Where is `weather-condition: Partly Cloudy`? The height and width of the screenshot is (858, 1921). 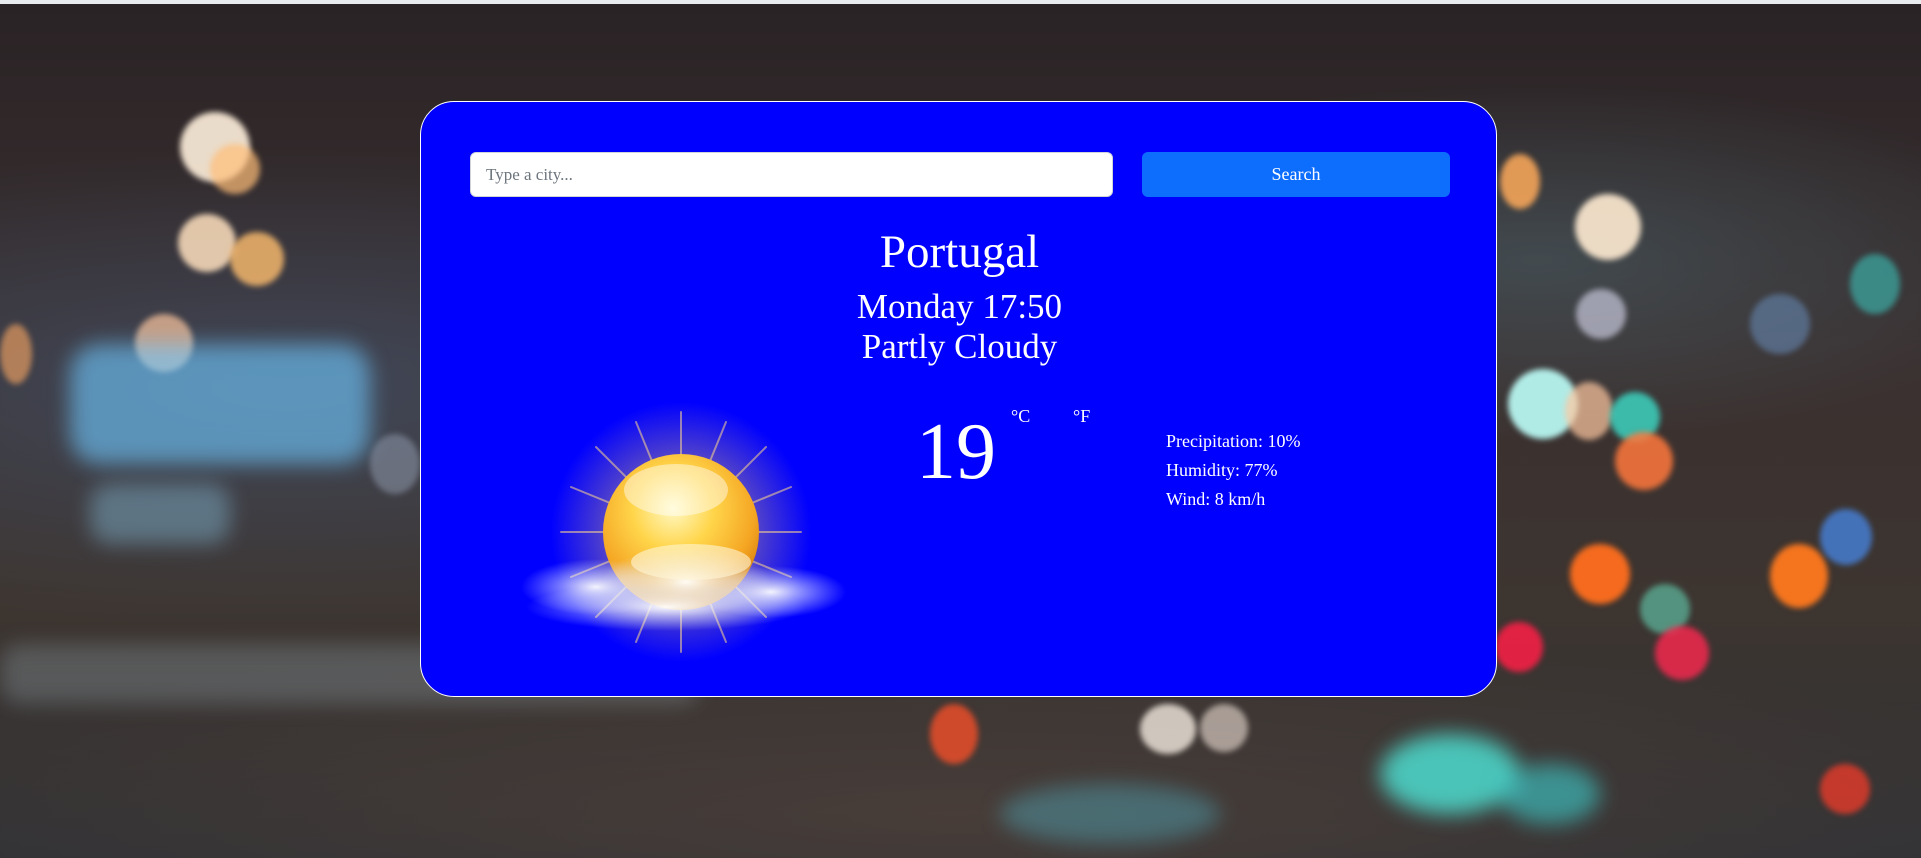 weather-condition: Partly Cloudy is located at coordinates (959, 346).